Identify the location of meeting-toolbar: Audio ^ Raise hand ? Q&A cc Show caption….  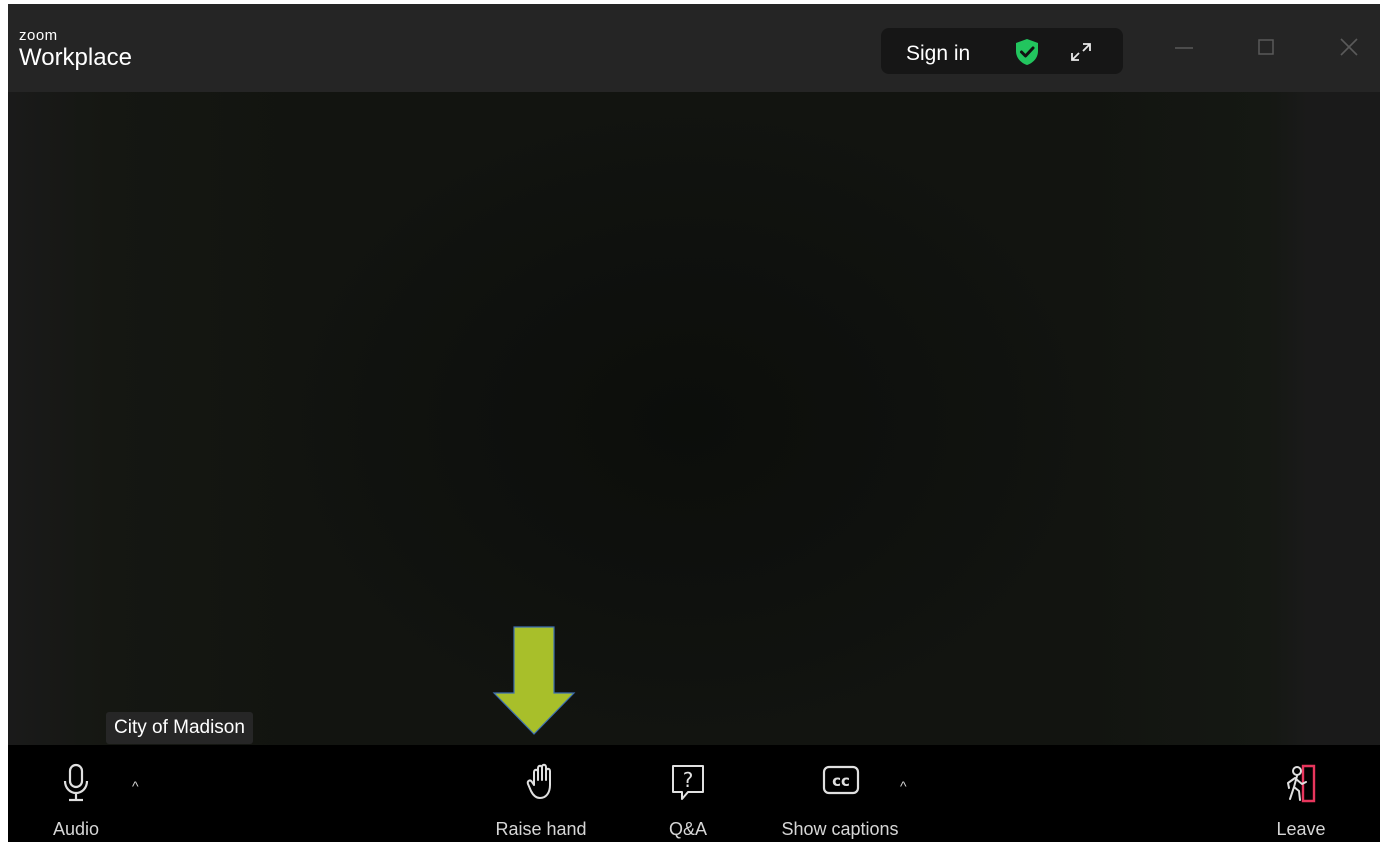
(694, 793).